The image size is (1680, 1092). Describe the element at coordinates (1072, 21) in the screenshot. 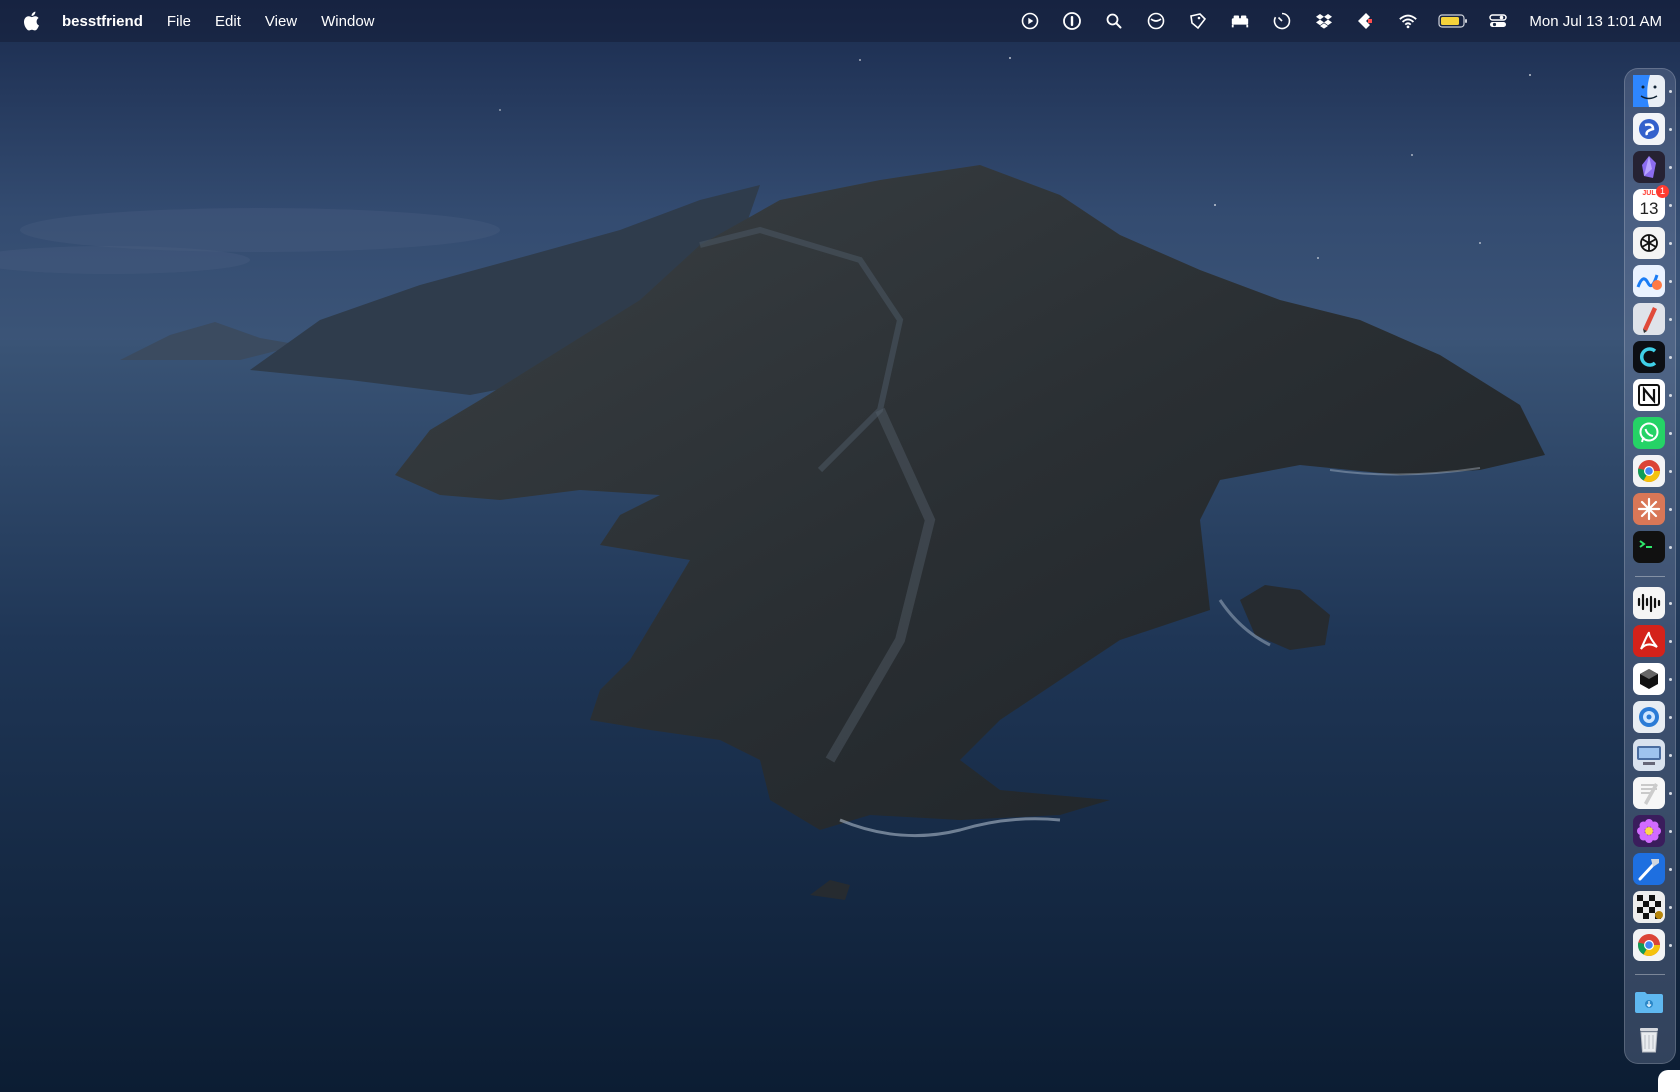

I see `info-circle-icon` at that location.